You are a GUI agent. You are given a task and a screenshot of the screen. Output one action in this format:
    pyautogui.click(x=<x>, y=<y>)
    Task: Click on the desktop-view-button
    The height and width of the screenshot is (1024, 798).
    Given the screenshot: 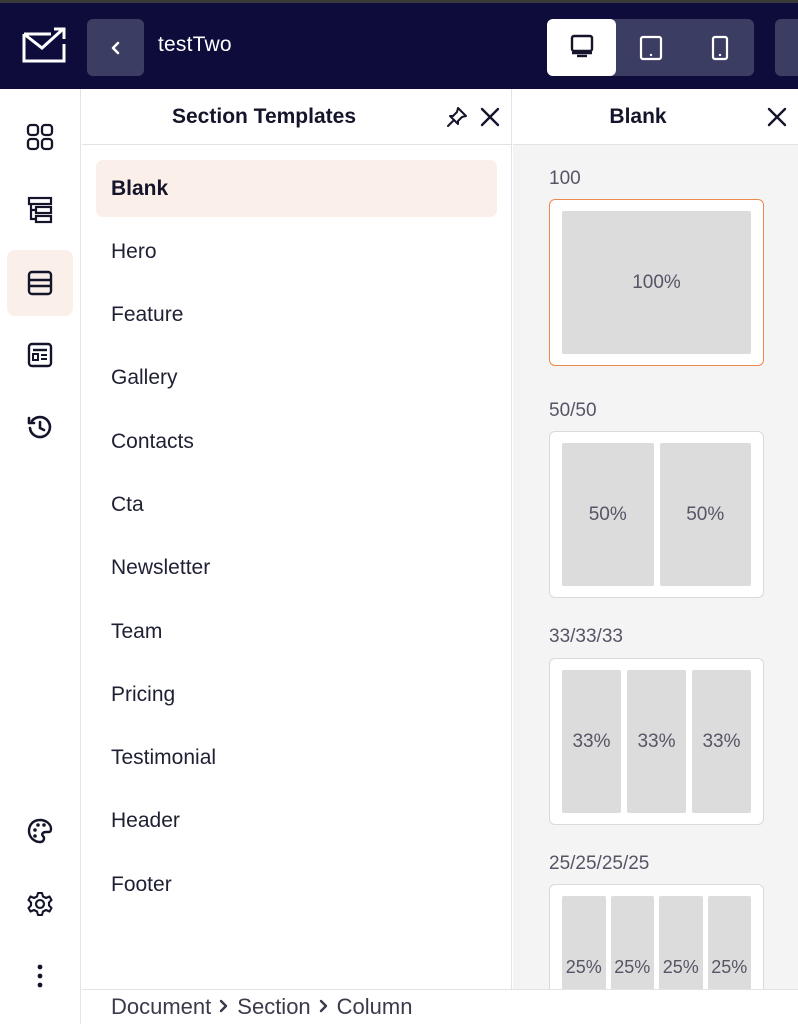 What is the action you would take?
    pyautogui.click(x=581, y=47)
    